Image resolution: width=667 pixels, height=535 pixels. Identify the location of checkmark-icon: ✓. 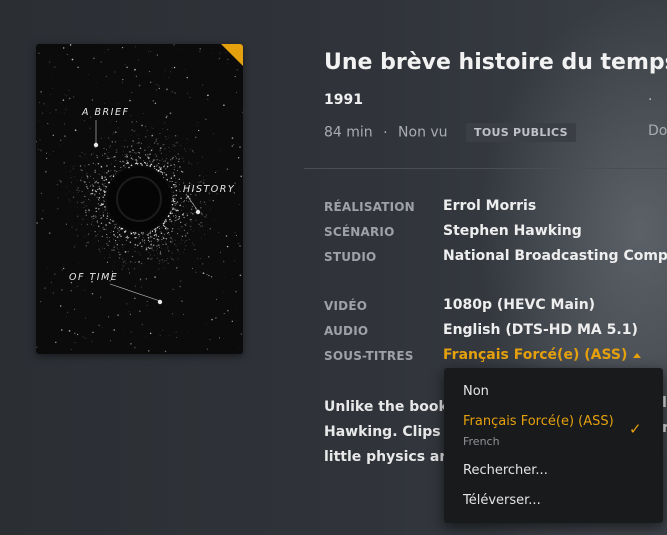
(635, 429).